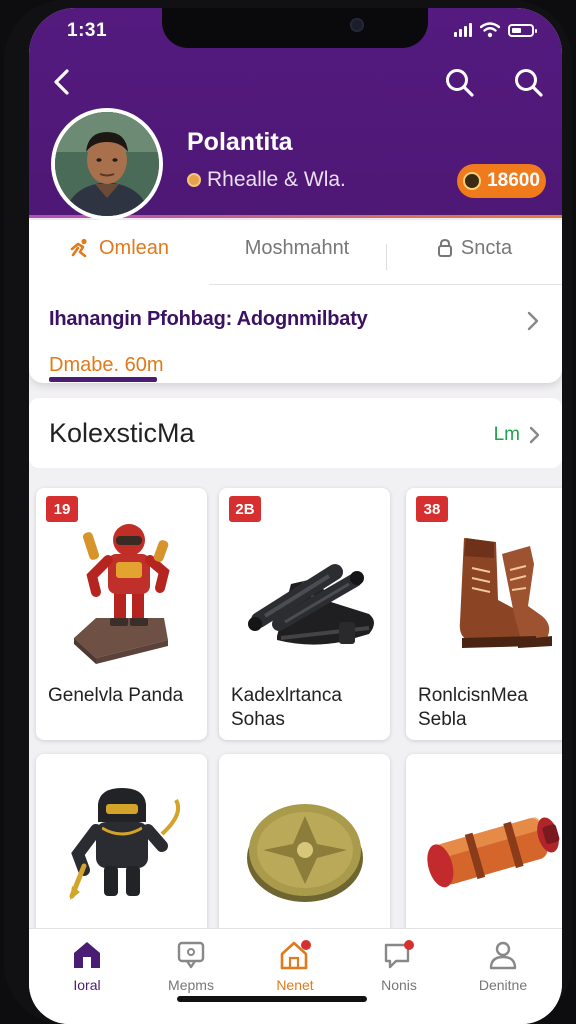 Image resolution: width=576 pixels, height=1024 pixels. What do you see at coordinates (106, 365) in the screenshot?
I see `progress-distance: Dmabe. 60m` at bounding box center [106, 365].